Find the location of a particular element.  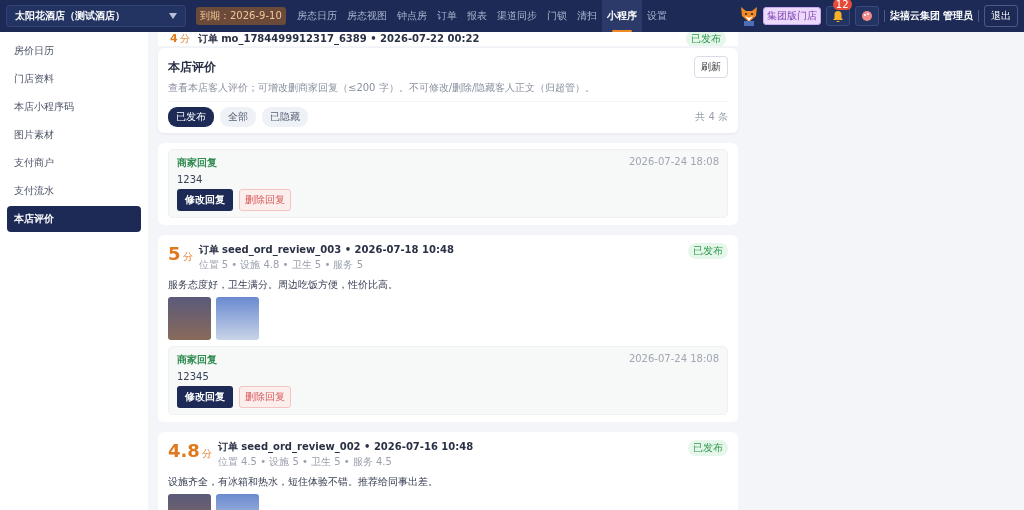

filter-tab: 已发布 is located at coordinates (191, 117).